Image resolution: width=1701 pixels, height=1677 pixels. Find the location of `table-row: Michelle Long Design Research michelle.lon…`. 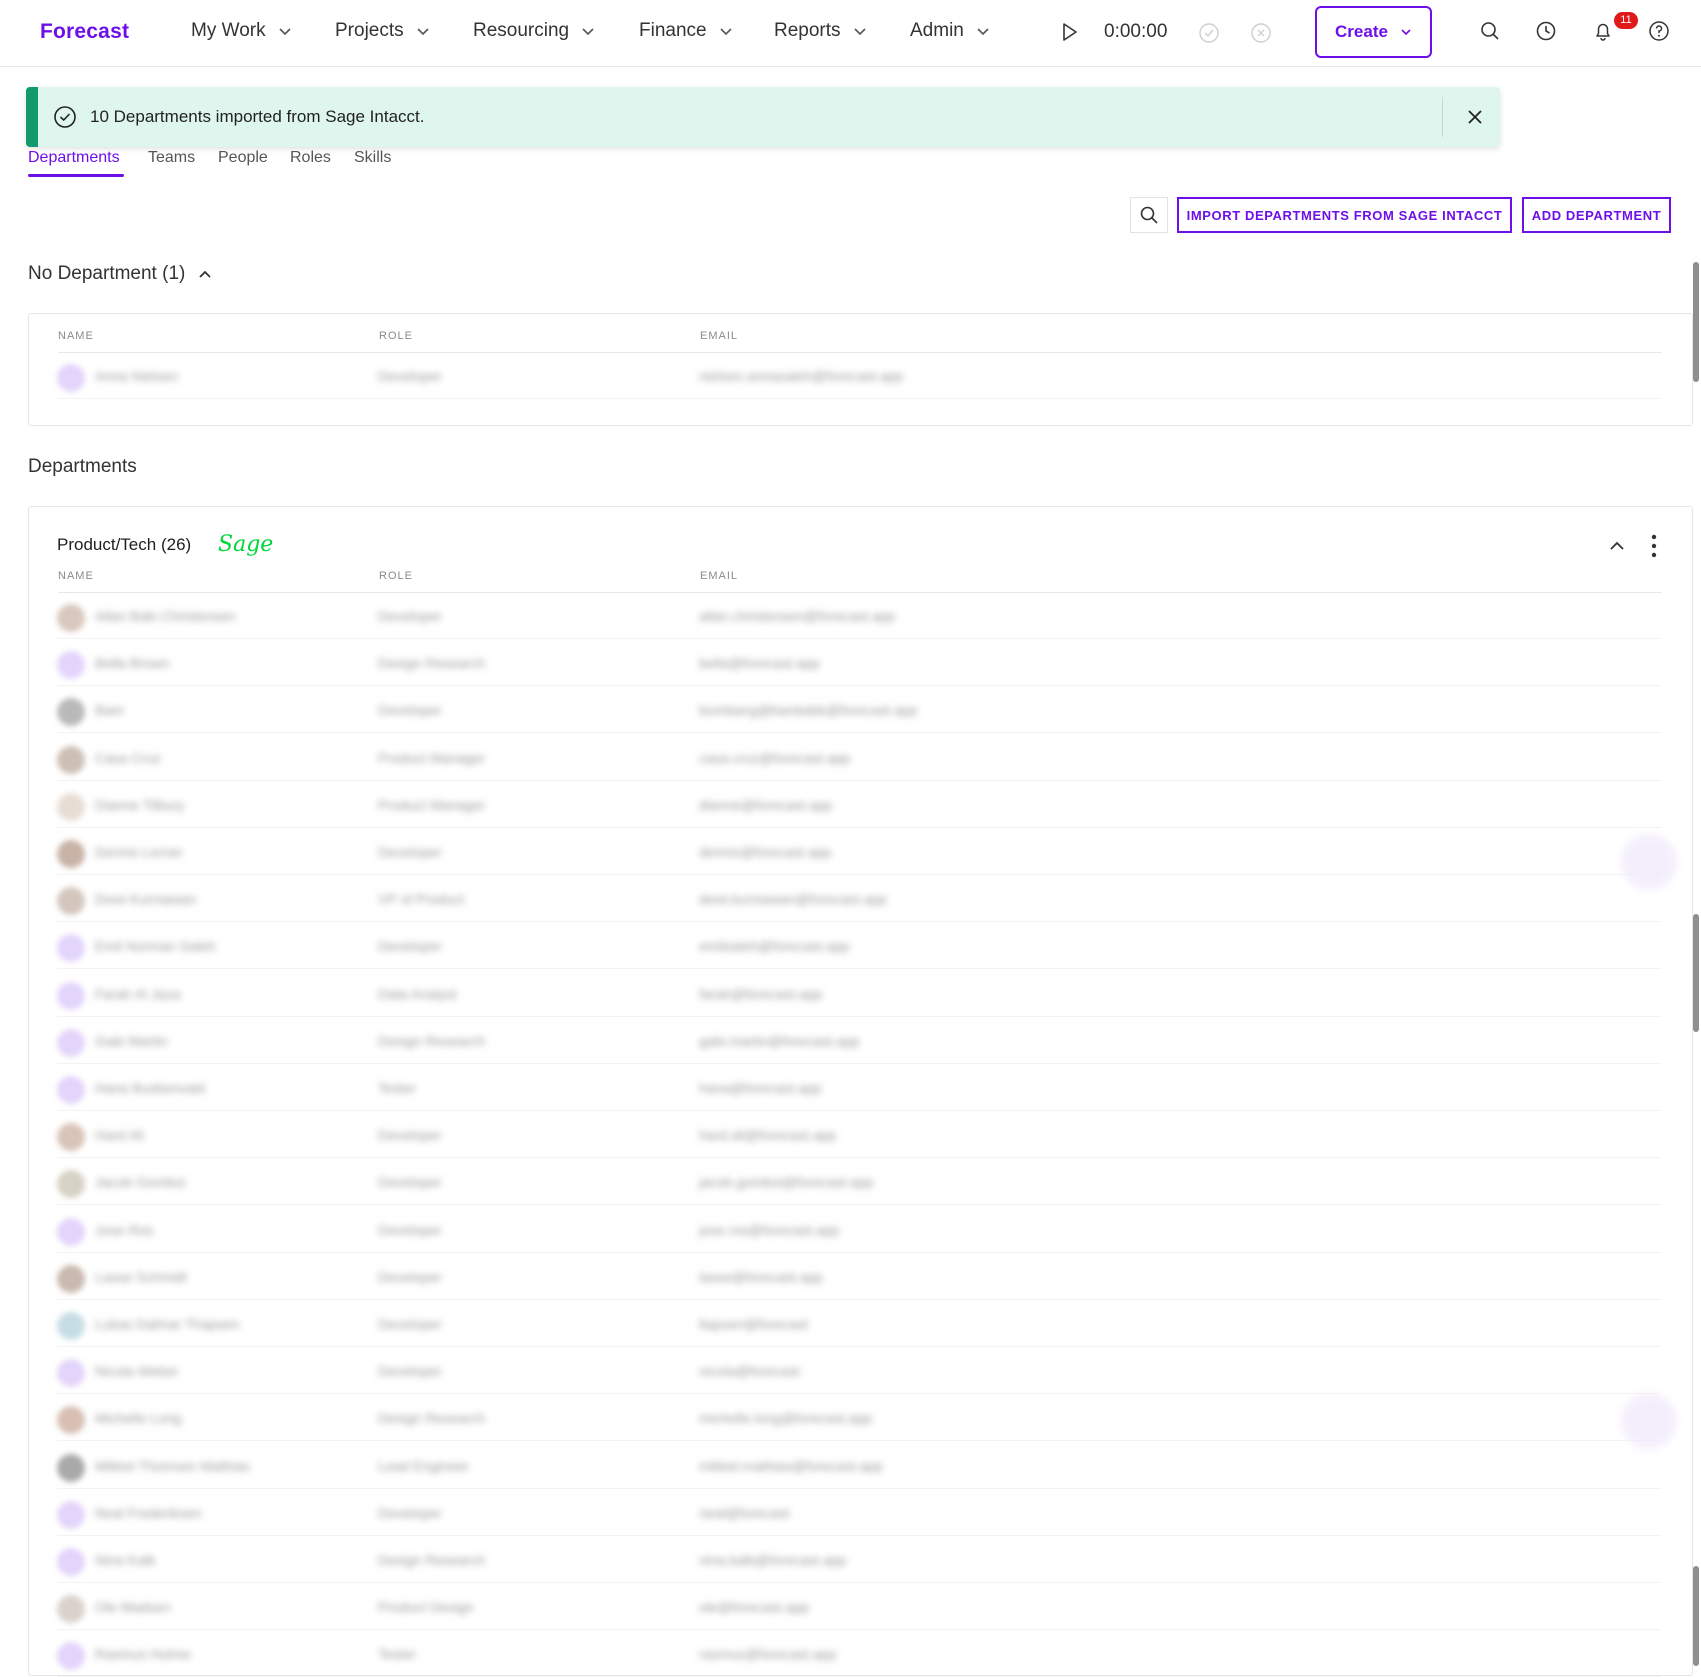

table-row: Michelle Long Design Research michelle.lon… is located at coordinates (859, 1418).